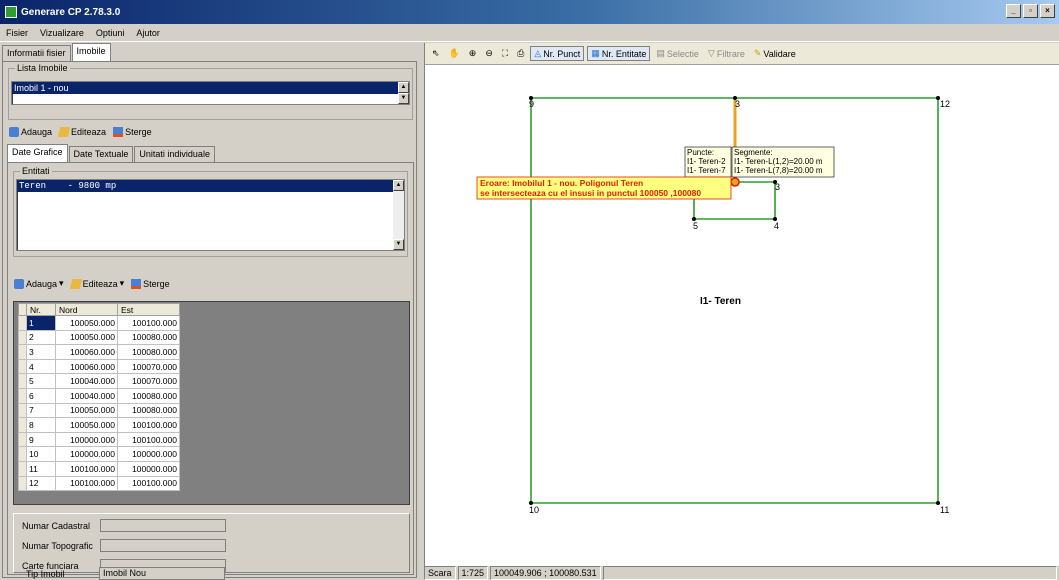 The height and width of the screenshot is (580, 1059). I want to click on cell-nr: 8, so click(41, 425).